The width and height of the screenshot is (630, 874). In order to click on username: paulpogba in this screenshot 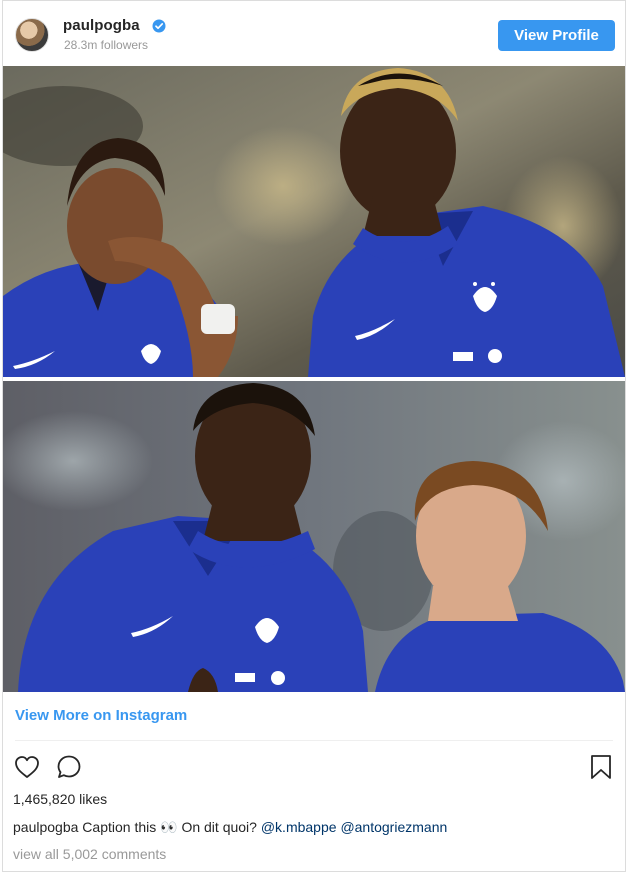, I will do `click(101, 25)`.